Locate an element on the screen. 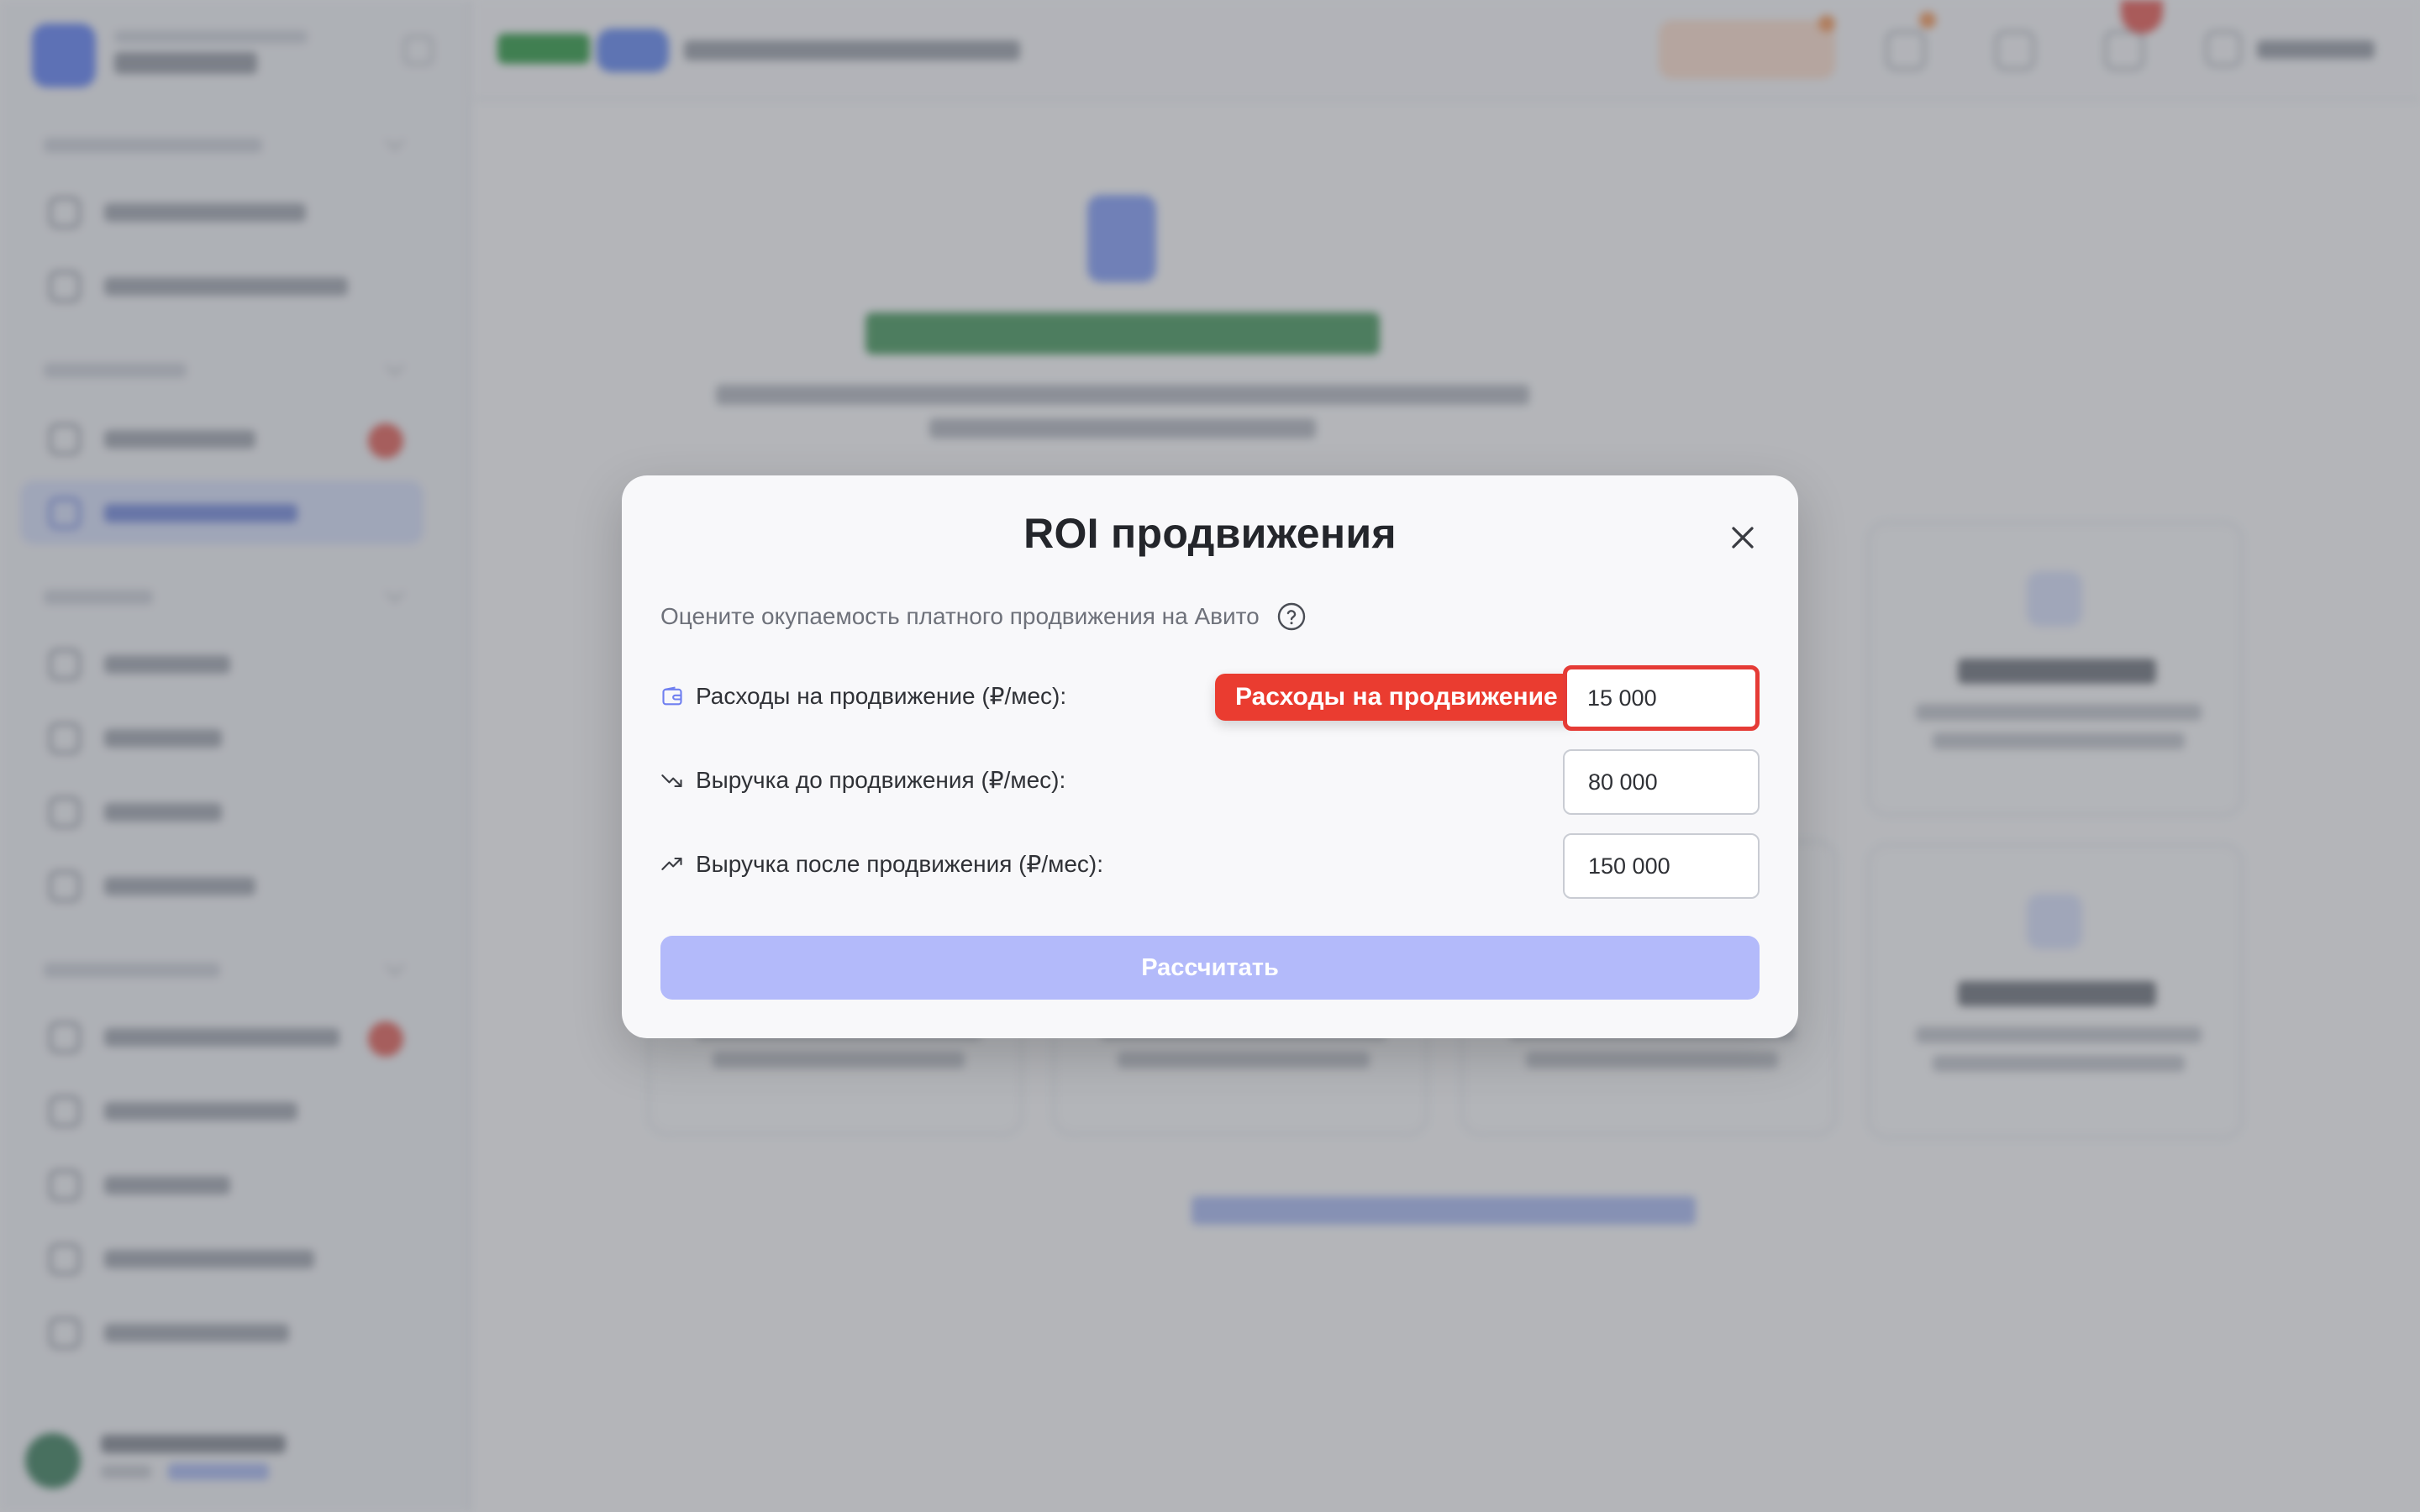  field-label: Выручка до продвижения (₽/мес): is located at coordinates (881, 780).